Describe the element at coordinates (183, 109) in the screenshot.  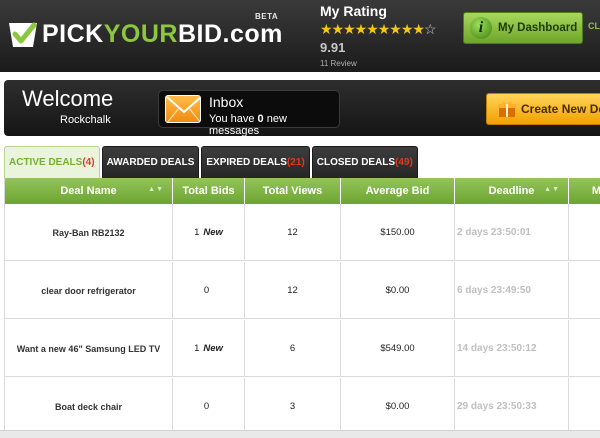
I see `envelope-icon` at that location.